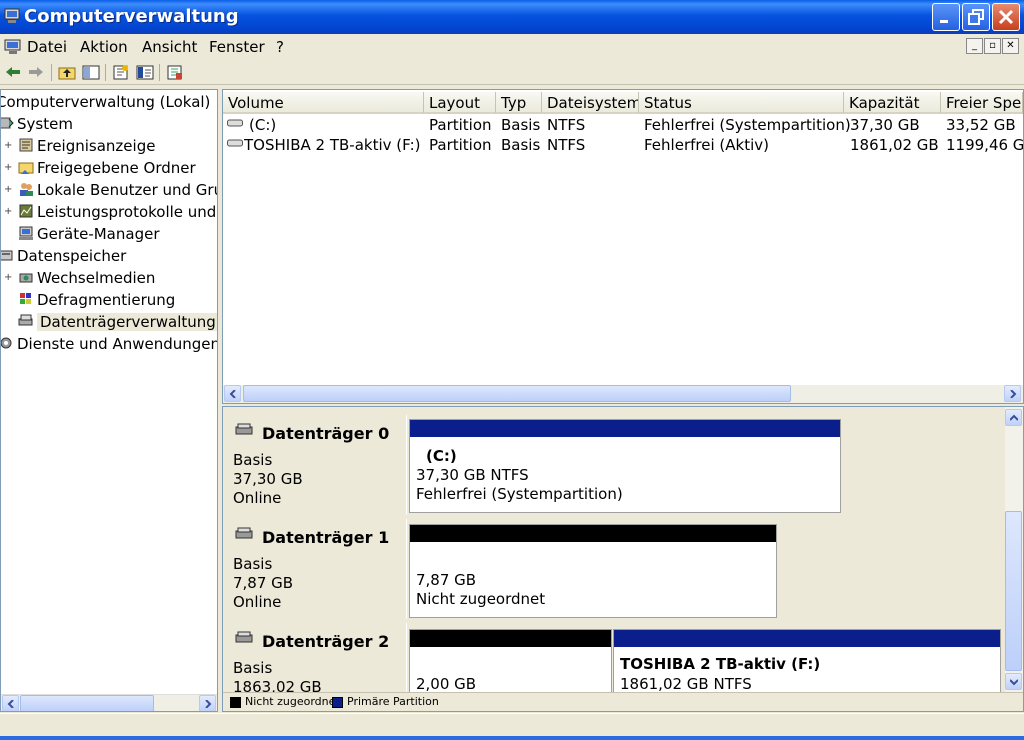  I want to click on tree-item-defrag: Defragmentierung, so click(96, 300).